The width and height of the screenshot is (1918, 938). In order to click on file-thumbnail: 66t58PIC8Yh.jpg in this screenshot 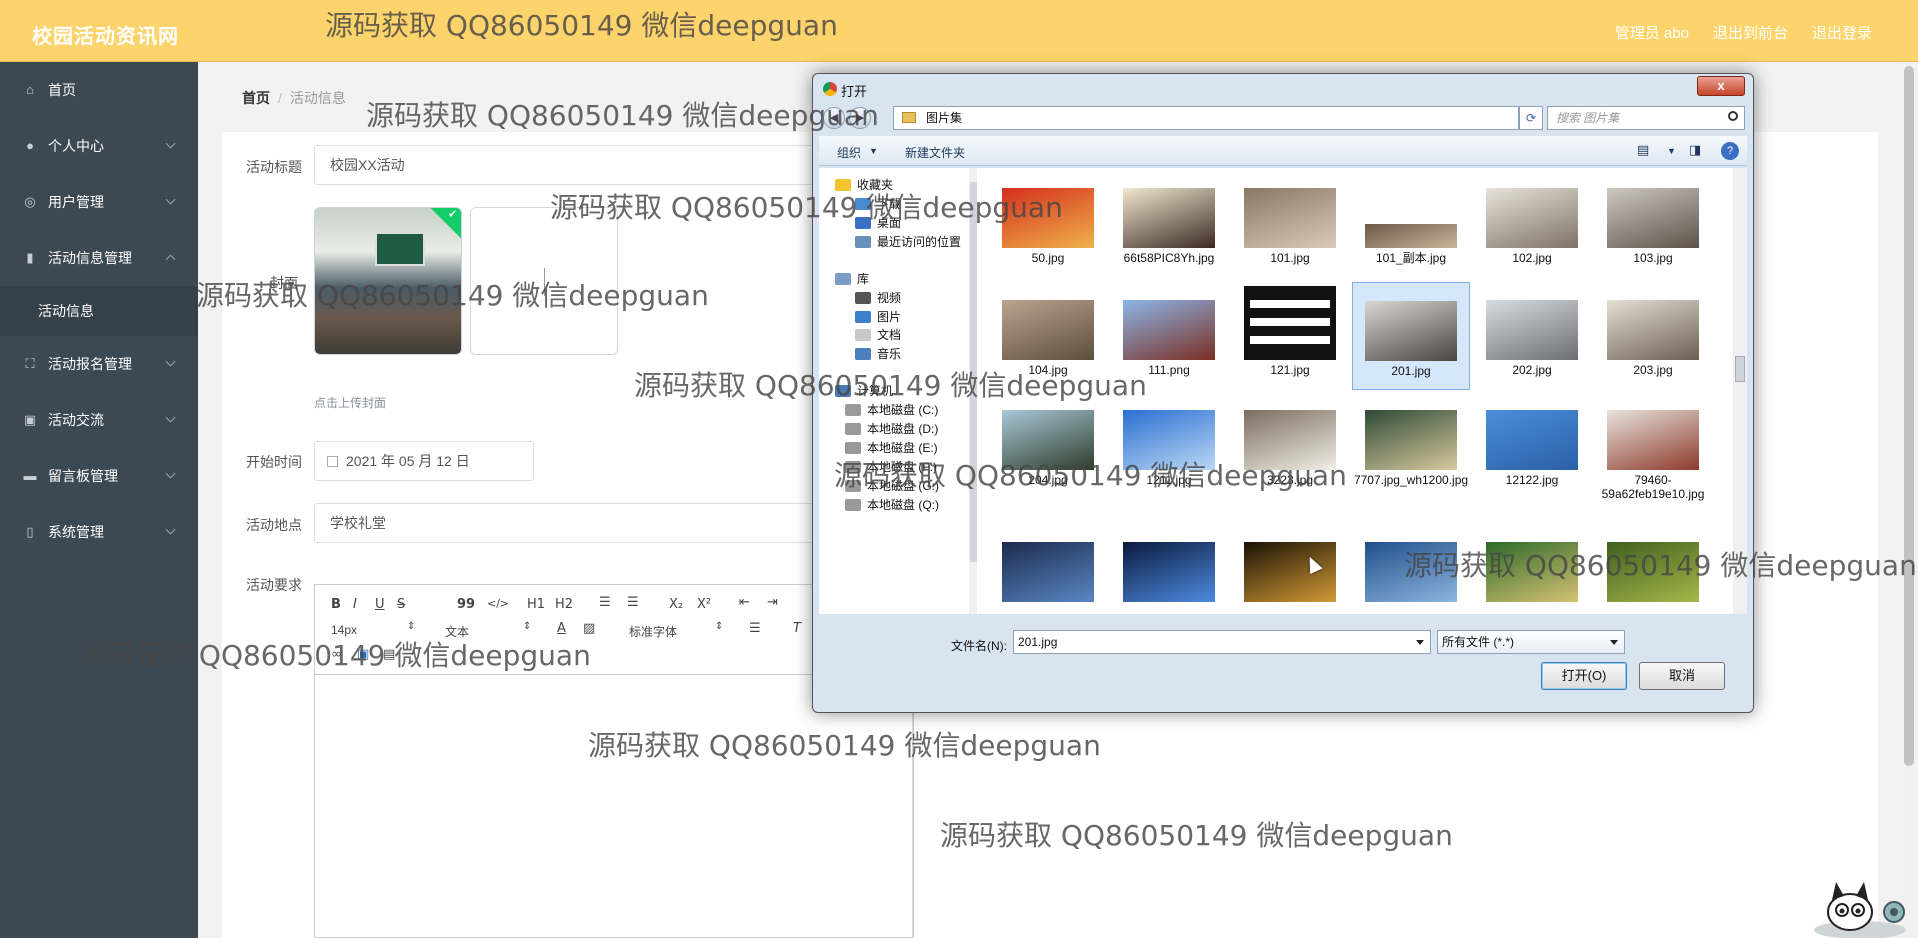, I will do `click(1169, 224)`.